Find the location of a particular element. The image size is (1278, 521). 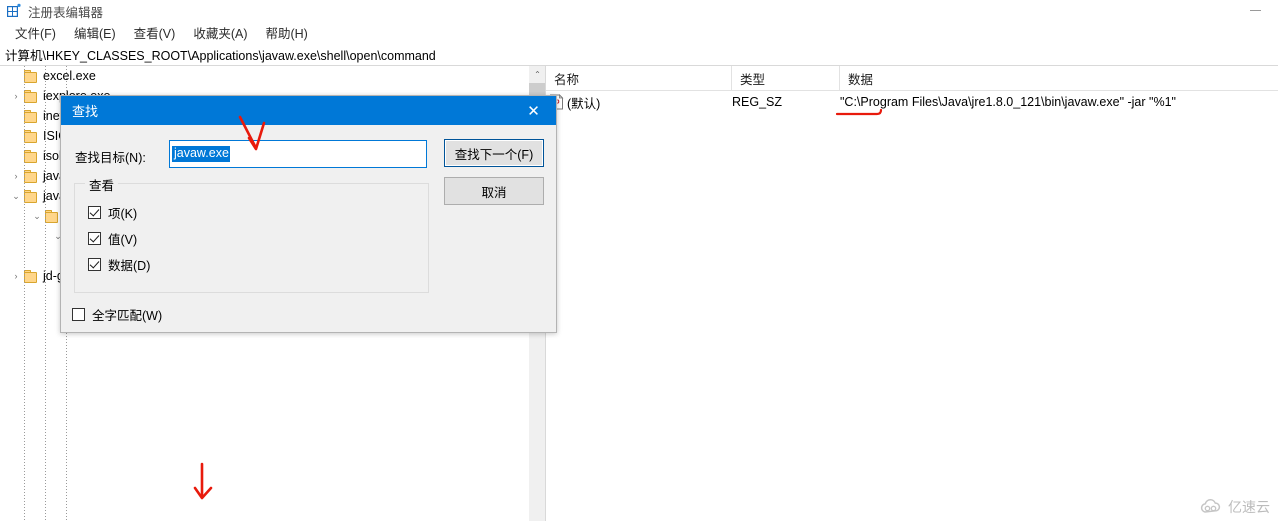

menu-file: 文件(F) is located at coordinates (35, 32).